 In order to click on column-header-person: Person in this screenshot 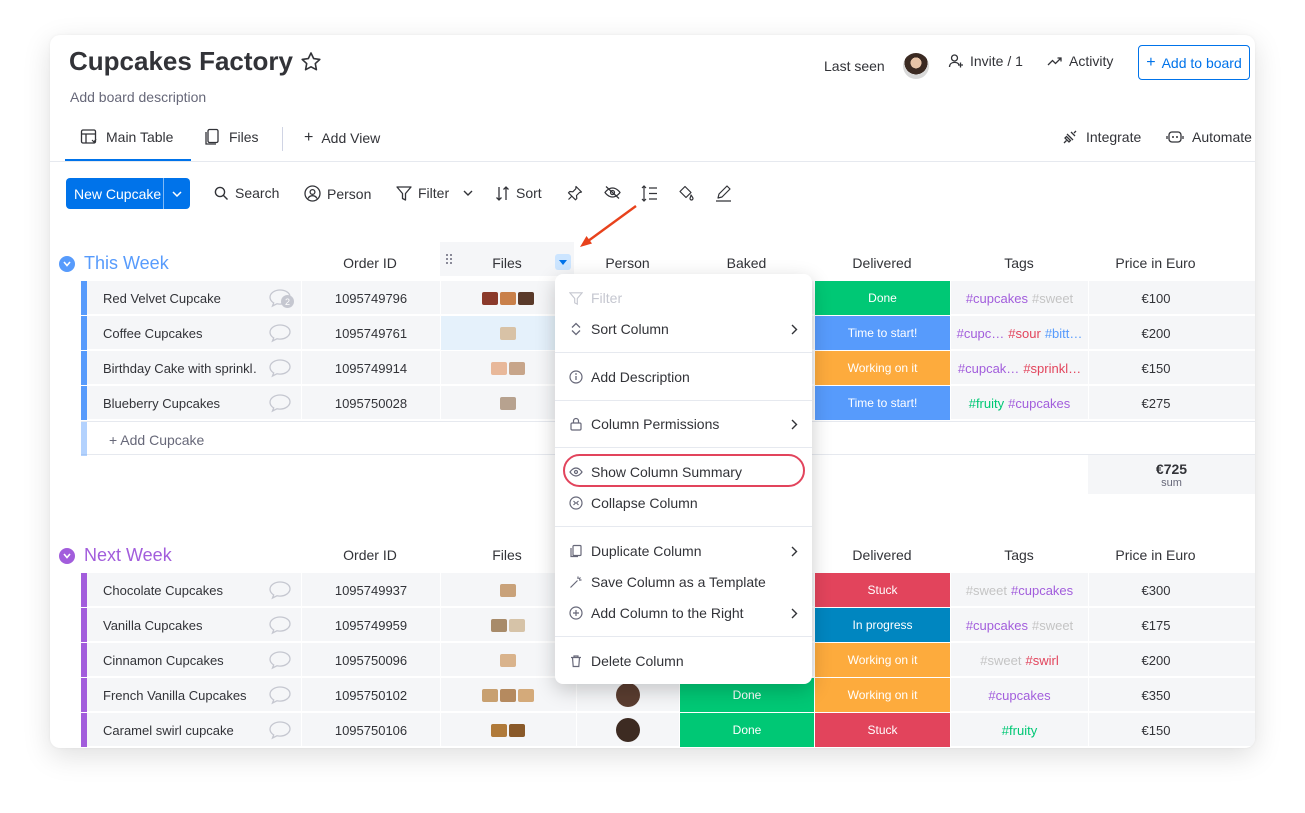, I will do `click(627, 263)`.